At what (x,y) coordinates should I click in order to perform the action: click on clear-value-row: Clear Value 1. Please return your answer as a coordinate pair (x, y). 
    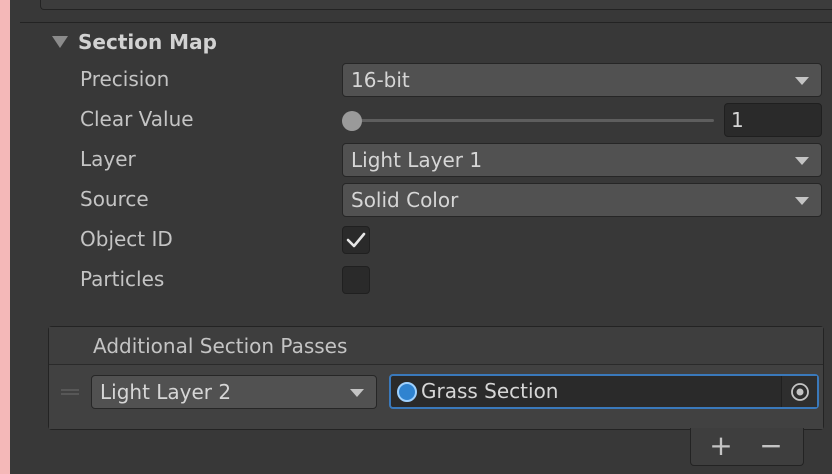
    Looking at the image, I should click on (451, 119).